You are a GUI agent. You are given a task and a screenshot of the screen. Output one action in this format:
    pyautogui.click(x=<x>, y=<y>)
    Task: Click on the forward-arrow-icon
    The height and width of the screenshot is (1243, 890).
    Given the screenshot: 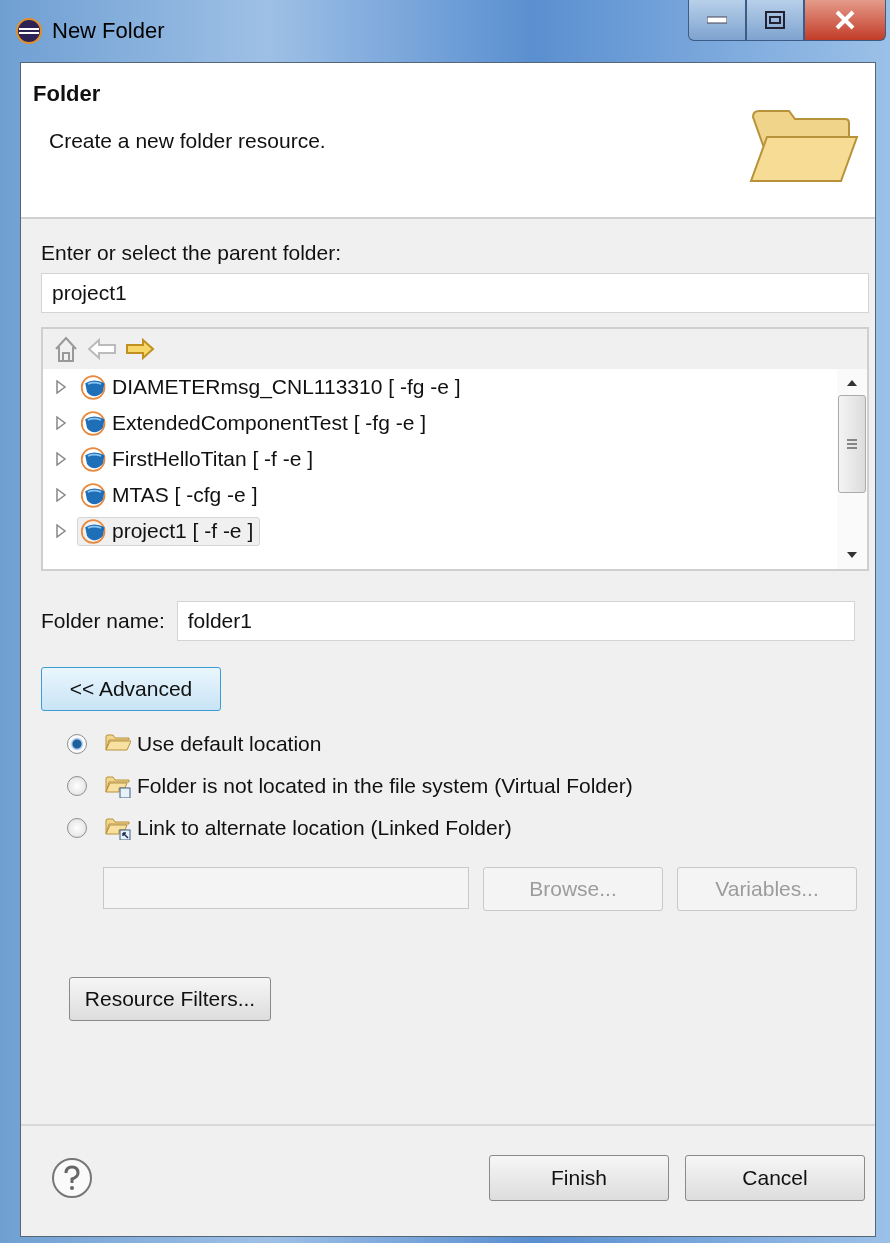 What is the action you would take?
    pyautogui.click(x=140, y=349)
    